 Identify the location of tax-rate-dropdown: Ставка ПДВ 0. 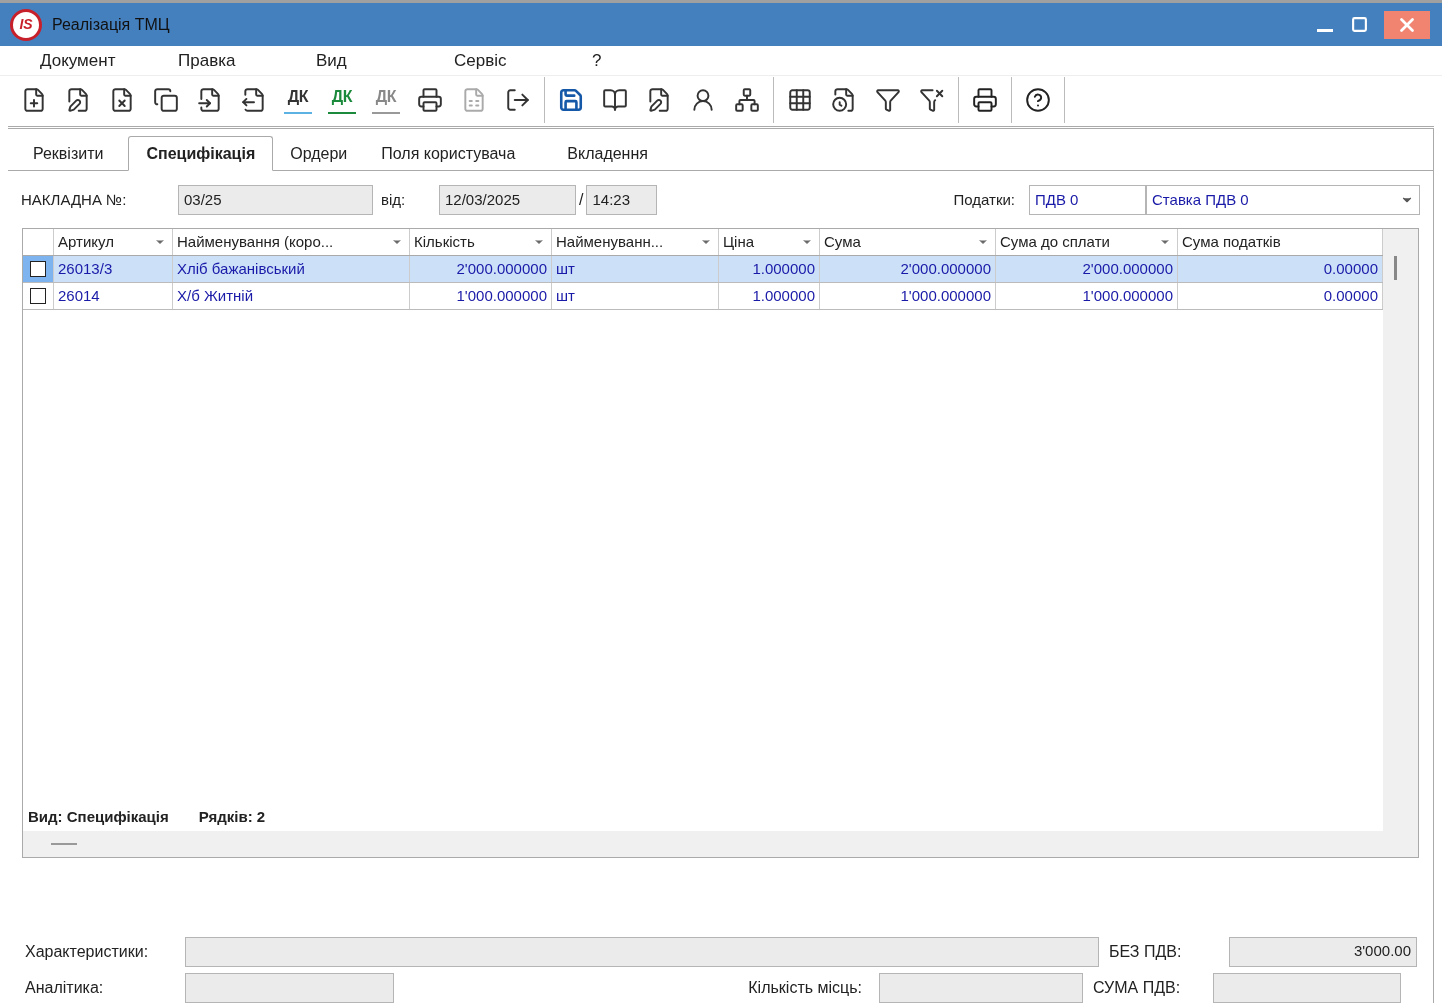
(1283, 200).